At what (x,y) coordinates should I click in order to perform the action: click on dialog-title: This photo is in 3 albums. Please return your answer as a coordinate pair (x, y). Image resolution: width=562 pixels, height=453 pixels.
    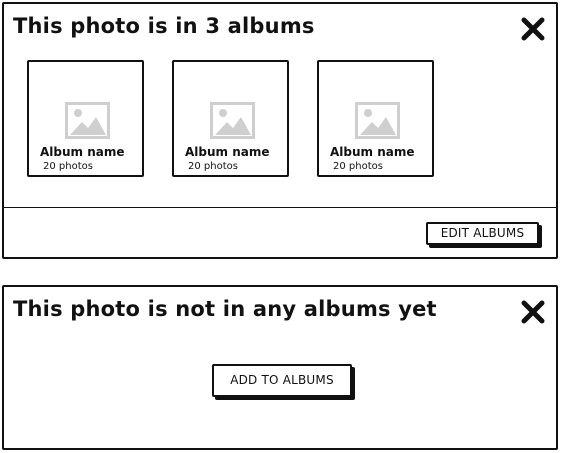
    Looking at the image, I should click on (164, 26).